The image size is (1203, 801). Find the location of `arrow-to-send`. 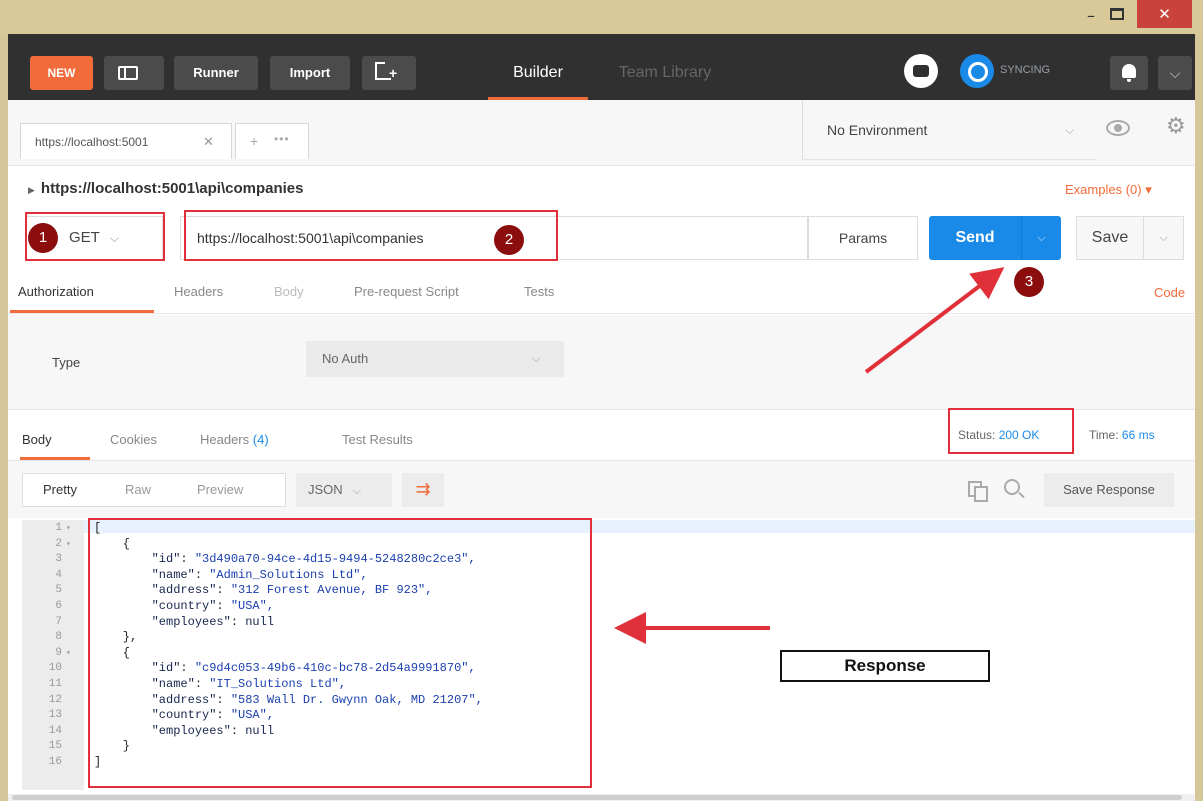

arrow-to-send is located at coordinates (934, 320).